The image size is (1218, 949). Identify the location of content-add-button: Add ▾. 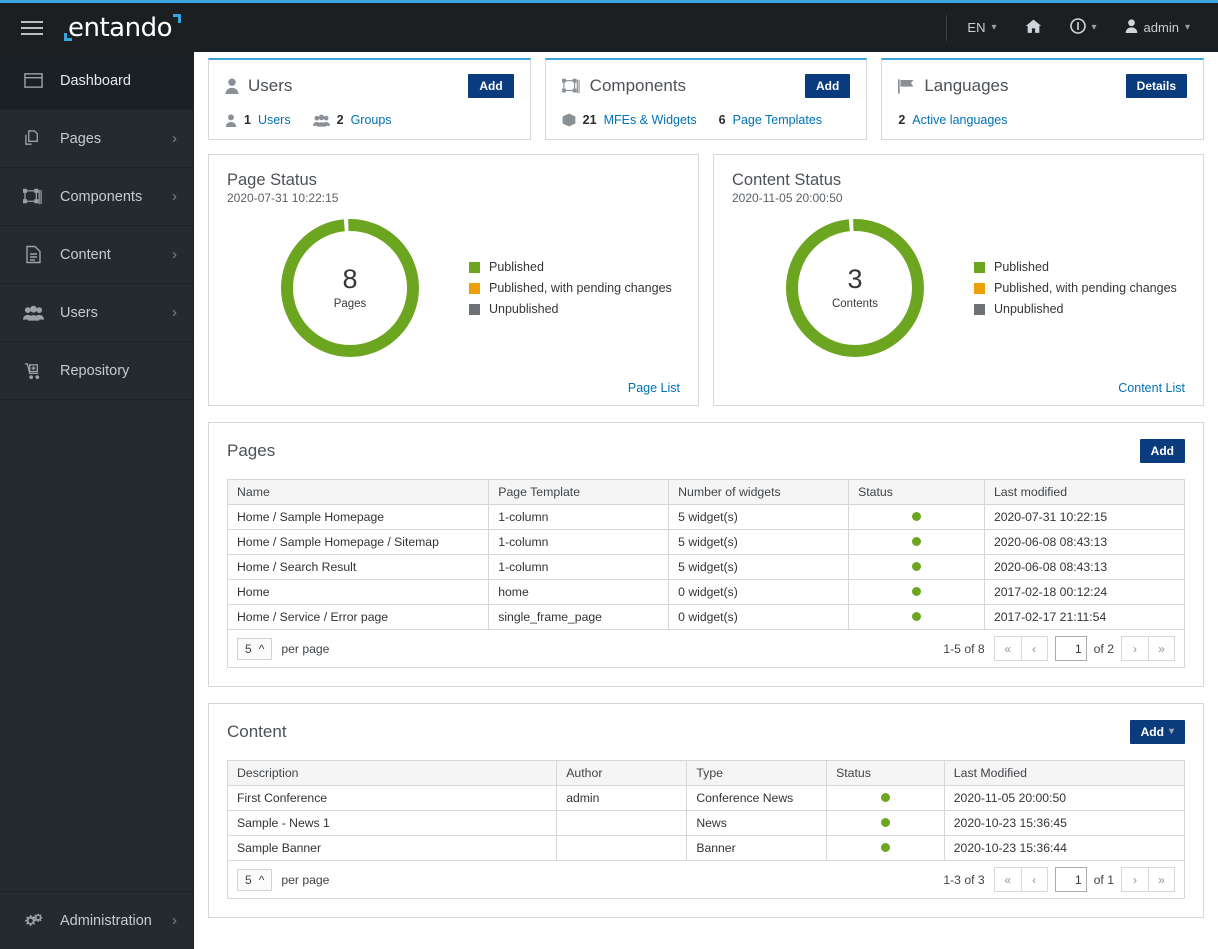
(1157, 732).